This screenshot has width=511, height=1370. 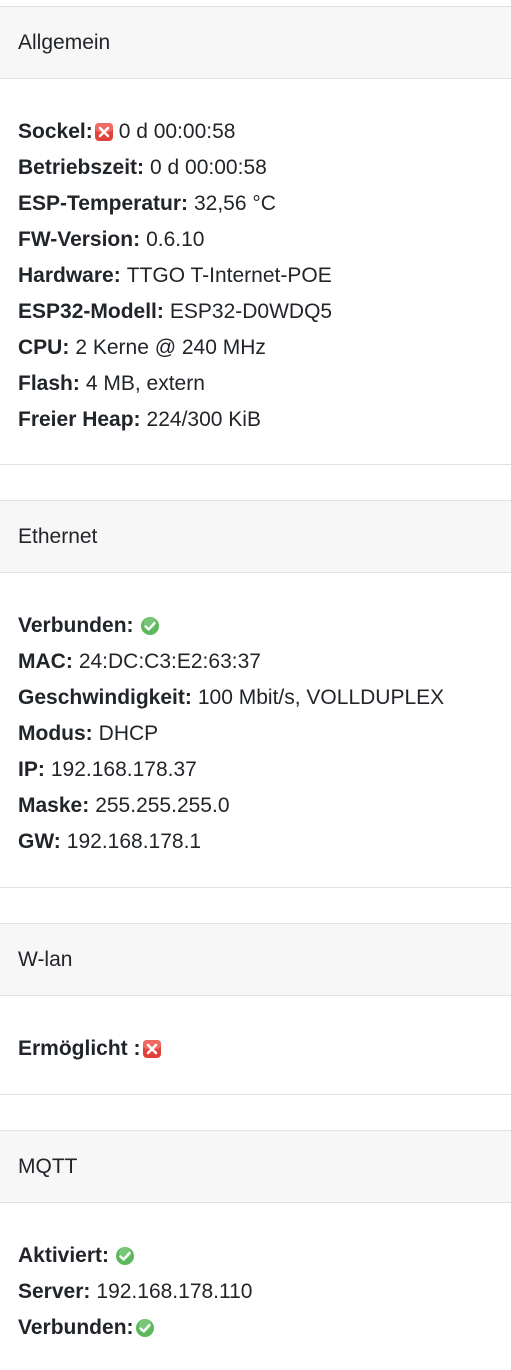 I want to click on geschwindigkeit-value: 100 Mbit/s, VOLLDUPLEX, so click(x=321, y=697).